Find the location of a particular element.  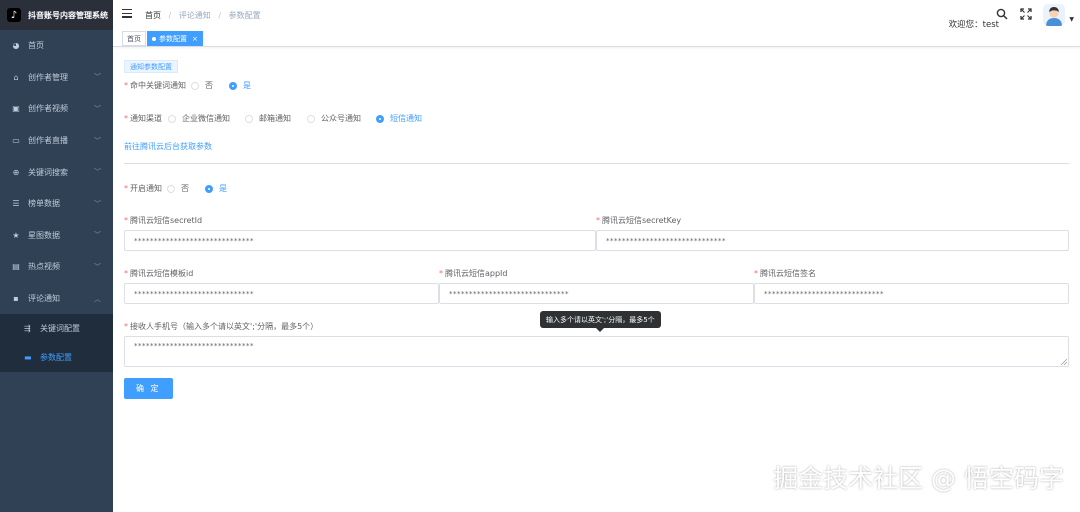

sidebar-item-7: ▤ 热点视频 ﹀ is located at coordinates (56, 267).